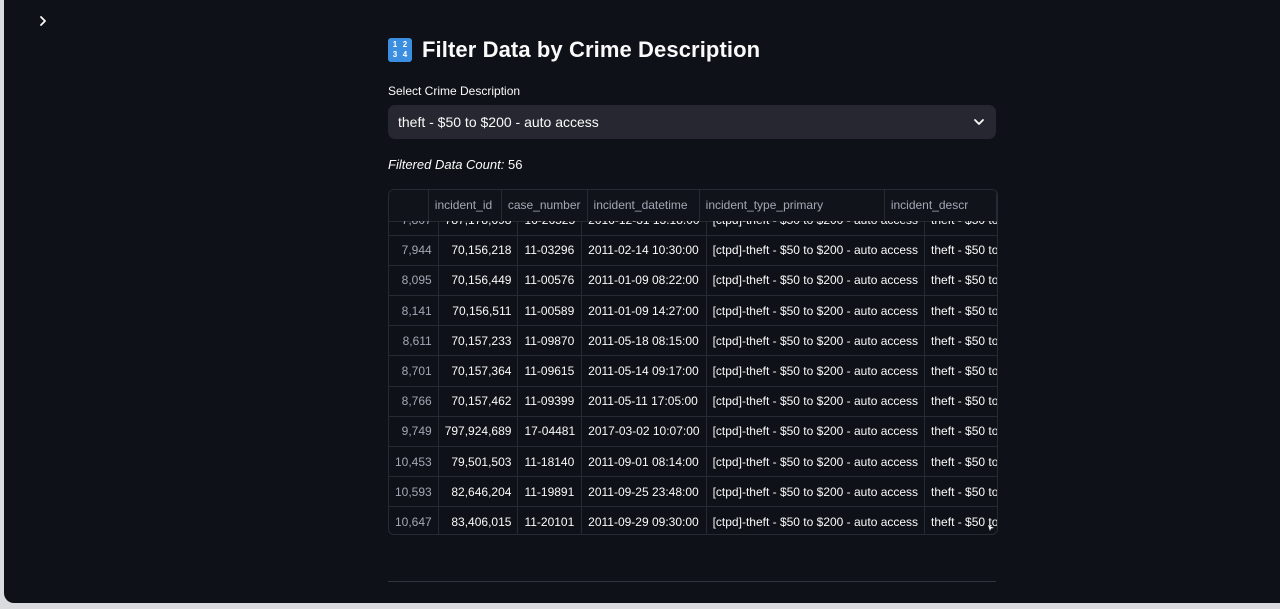 The height and width of the screenshot is (609, 1280). I want to click on case-number-cell: 11-18140, so click(550, 462).